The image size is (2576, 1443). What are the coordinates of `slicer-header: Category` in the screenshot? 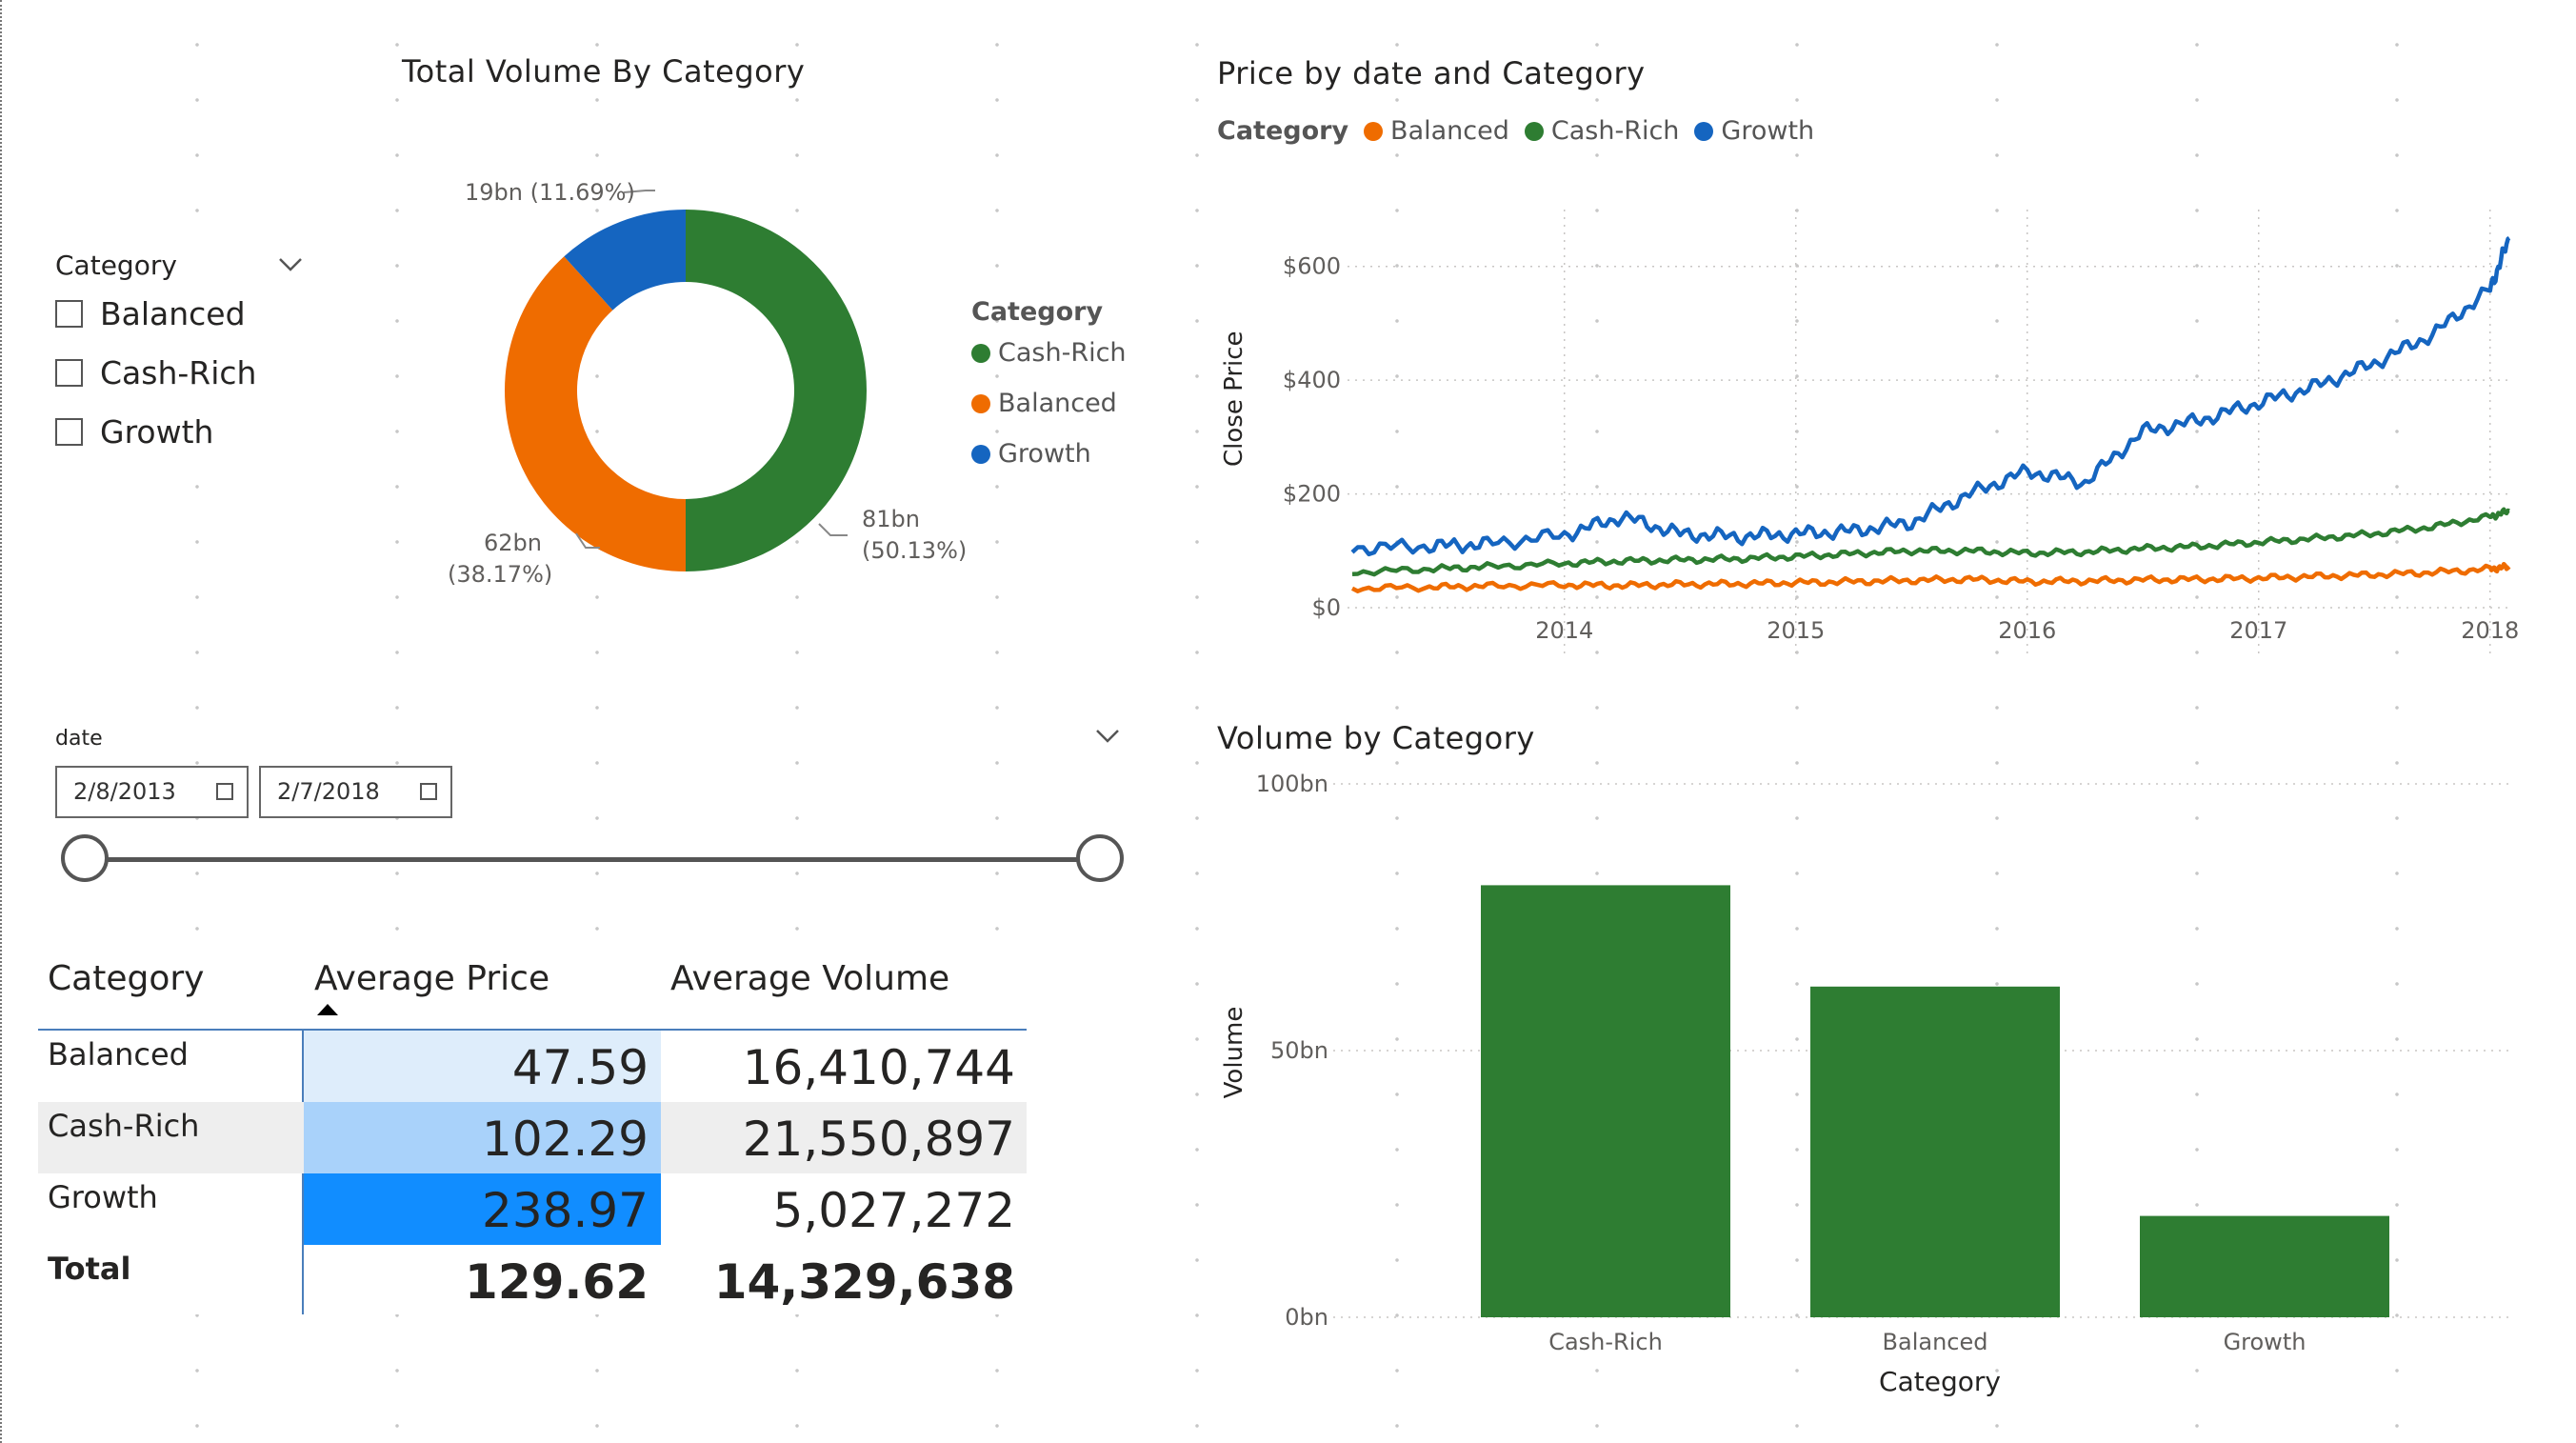 It's located at (116, 265).